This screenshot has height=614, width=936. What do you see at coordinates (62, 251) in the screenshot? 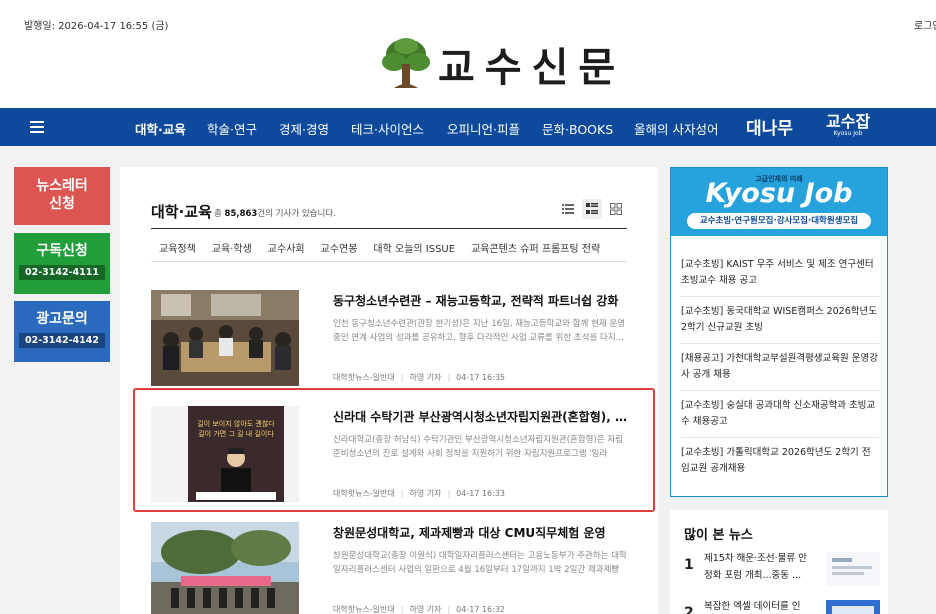
I see `subscribe-label: 구독신청` at bounding box center [62, 251].